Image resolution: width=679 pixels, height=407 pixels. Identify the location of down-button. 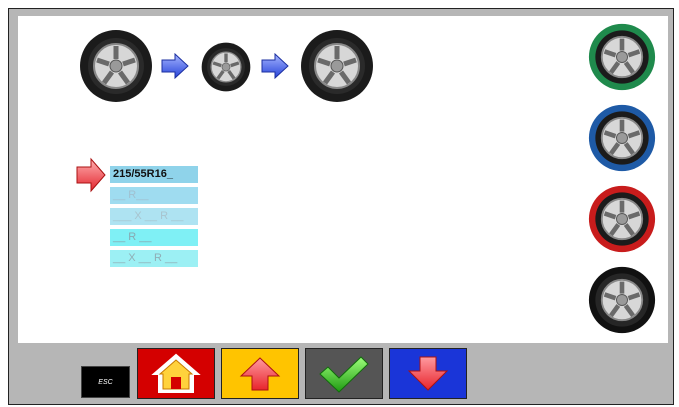
(428, 373).